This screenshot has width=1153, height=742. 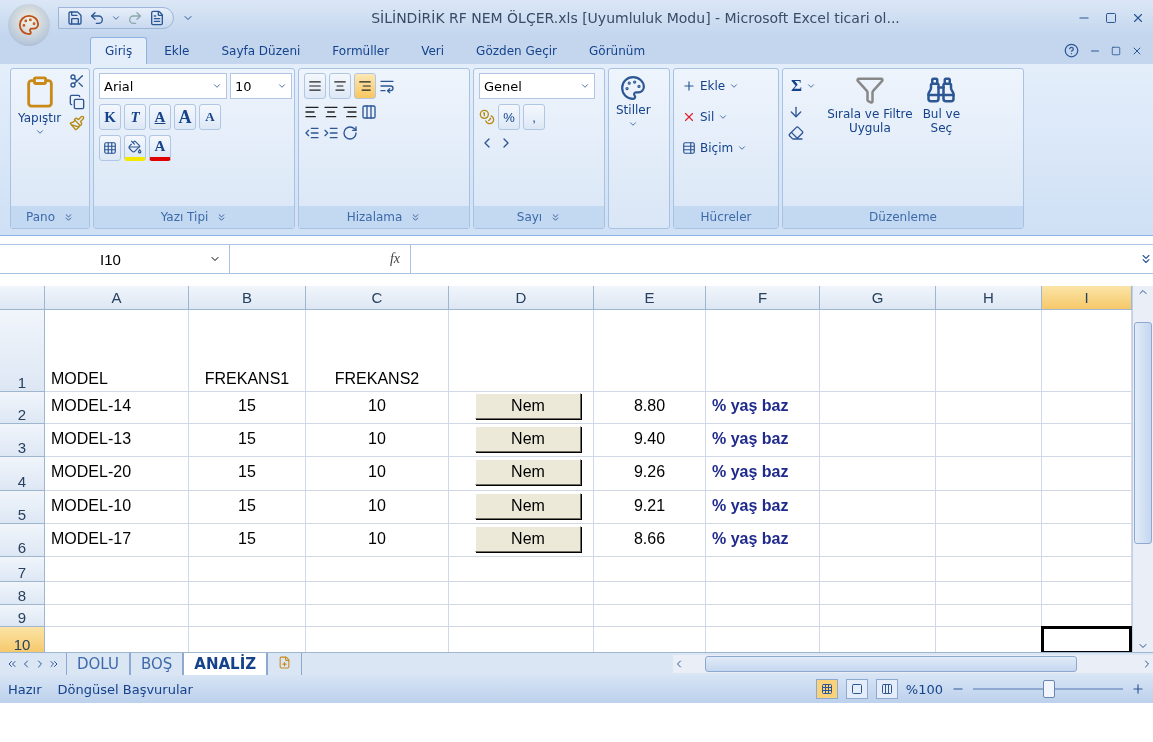 I want to click on undo-icon, so click(x=97, y=18).